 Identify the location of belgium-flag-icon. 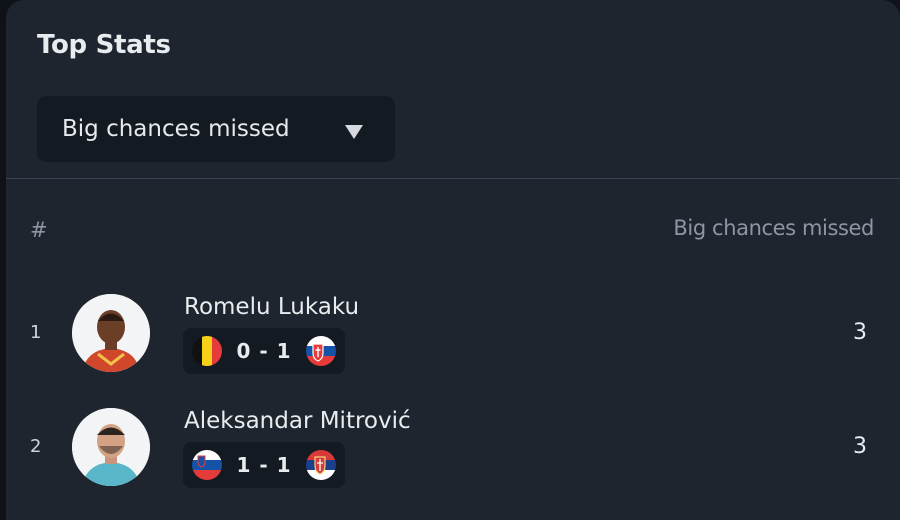
(207, 351).